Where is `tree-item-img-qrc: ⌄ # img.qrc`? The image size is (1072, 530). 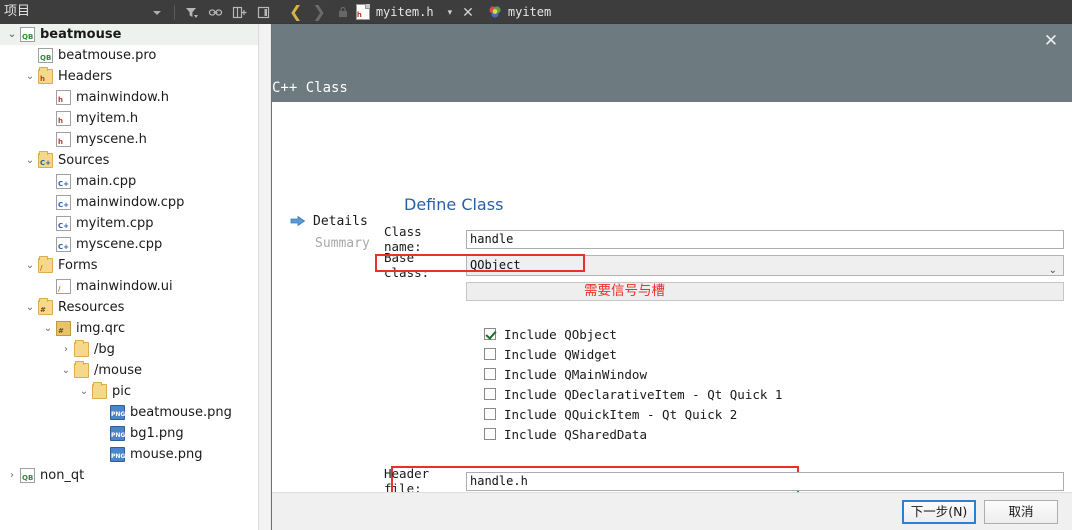 tree-item-img-qrc: ⌄ # img.qrc is located at coordinates (129, 328).